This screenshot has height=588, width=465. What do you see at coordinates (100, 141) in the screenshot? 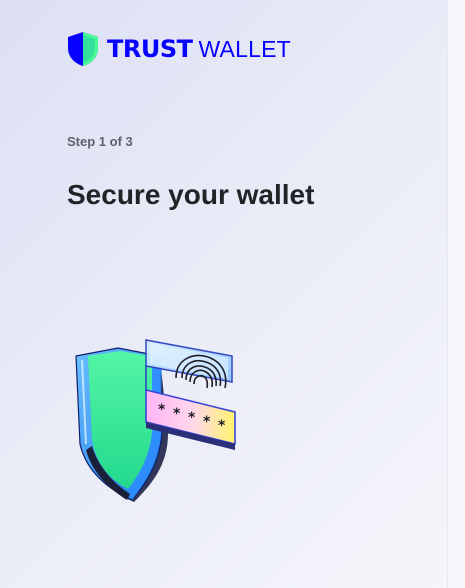
I see `step-indicator: Step 1 of 3` at bounding box center [100, 141].